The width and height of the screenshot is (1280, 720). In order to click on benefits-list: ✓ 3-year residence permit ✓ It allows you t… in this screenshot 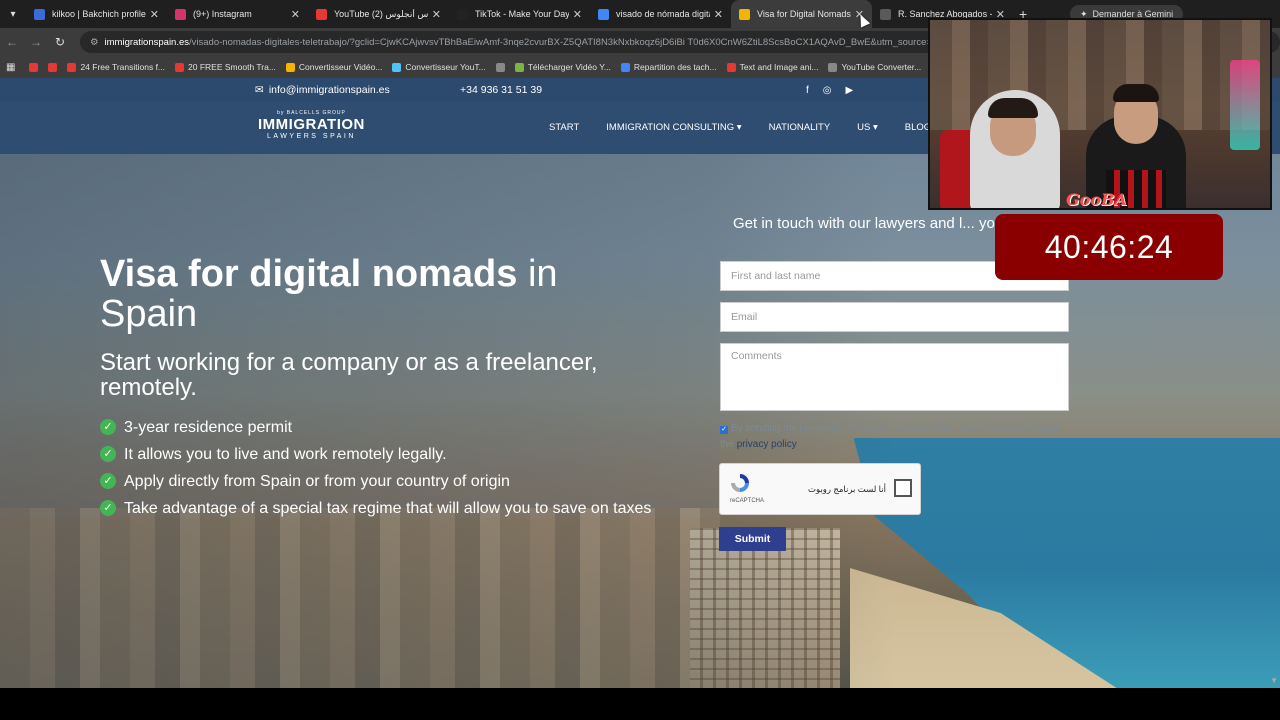, I will do `click(390, 470)`.